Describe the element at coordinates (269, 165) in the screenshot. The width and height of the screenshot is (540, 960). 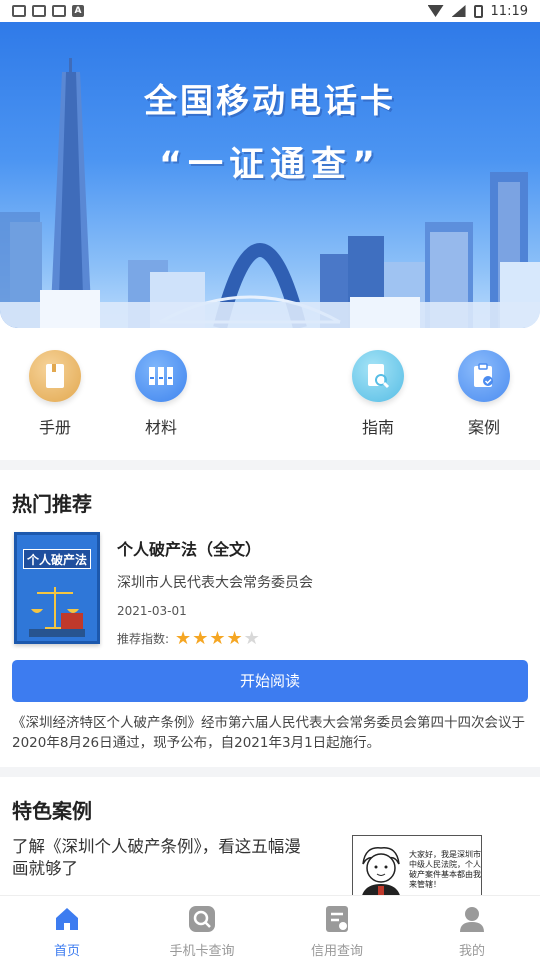
I see `banner-subtitle: “一证通查”` at that location.